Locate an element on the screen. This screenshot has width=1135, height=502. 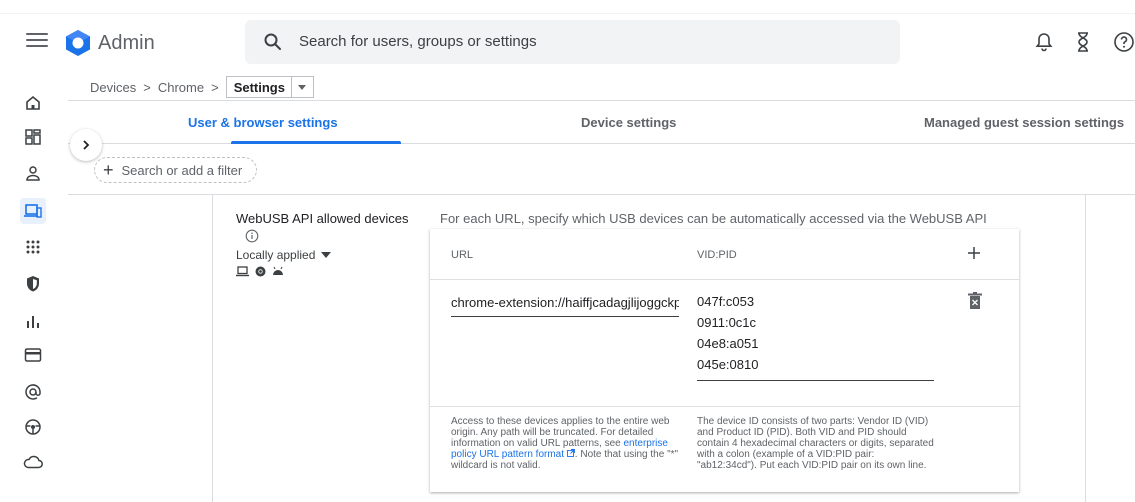
tab-managed-guest-session: Managed guest session settings is located at coordinates (1024, 122).